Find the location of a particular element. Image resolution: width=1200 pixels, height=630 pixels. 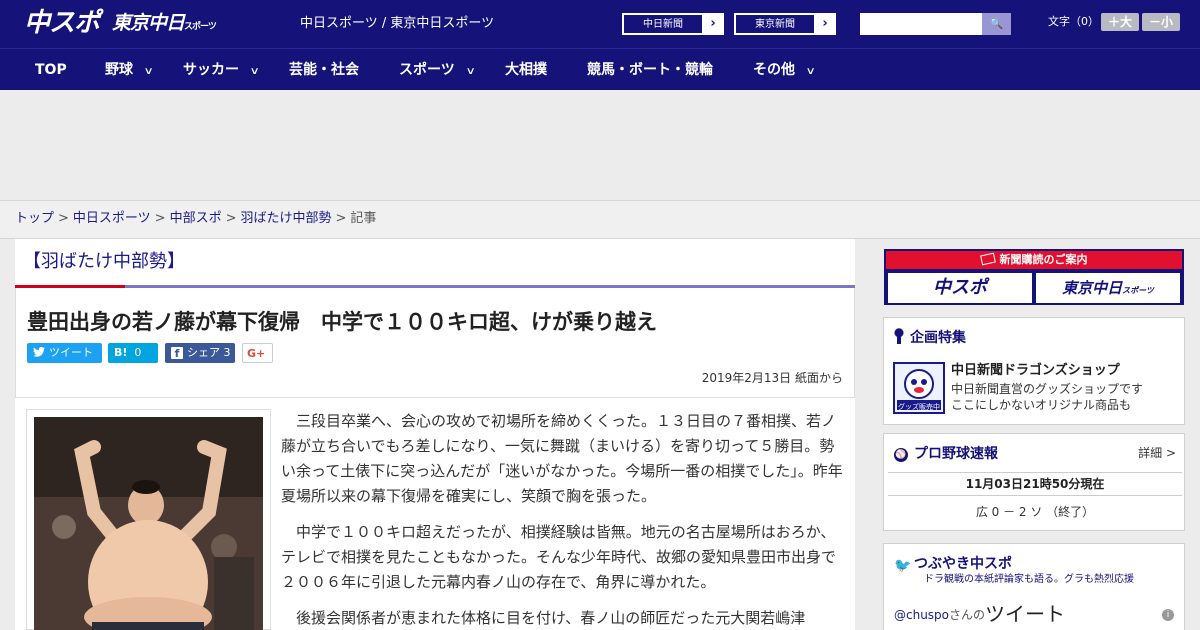

nav-soccer: サッカー ∨ is located at coordinates (221, 70).